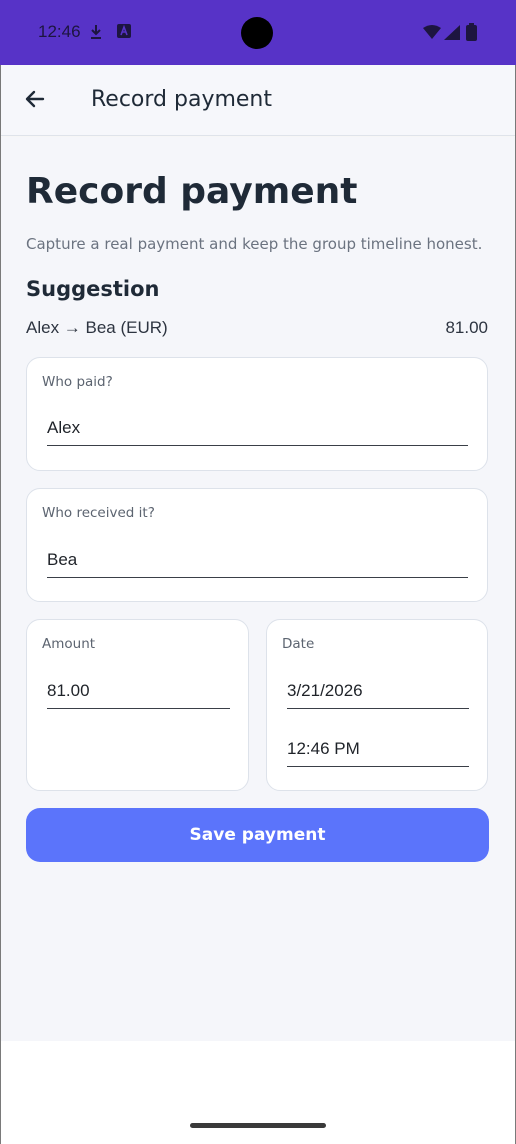  Describe the element at coordinates (323, 748) in the screenshot. I see `time-value: 12:46 PM` at that location.